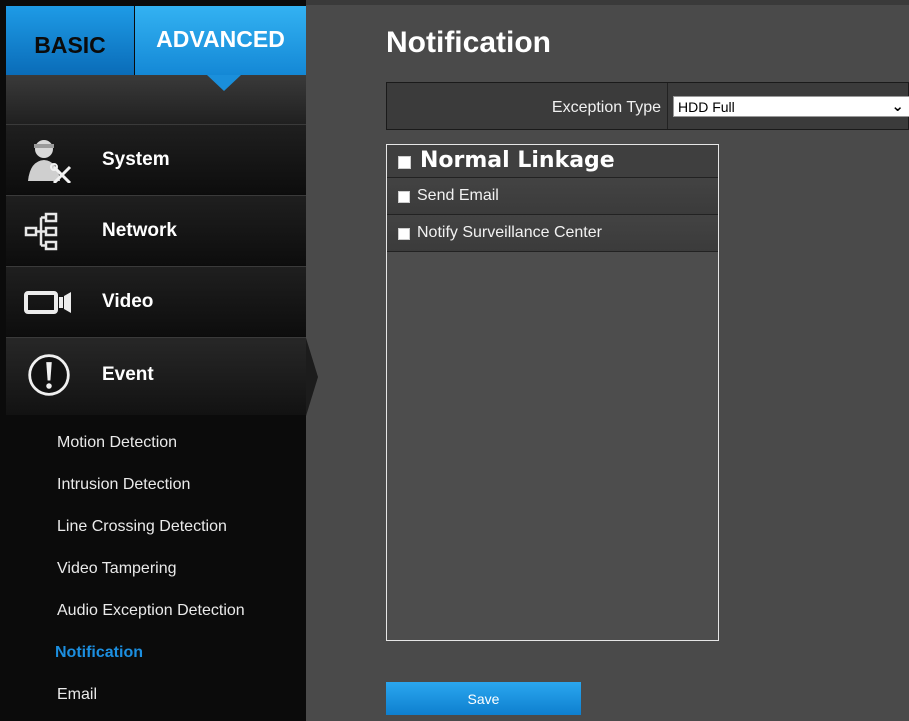 The width and height of the screenshot is (909, 721). Describe the element at coordinates (897, 106) in the screenshot. I see `chevron-down-icon: ⌄` at that location.